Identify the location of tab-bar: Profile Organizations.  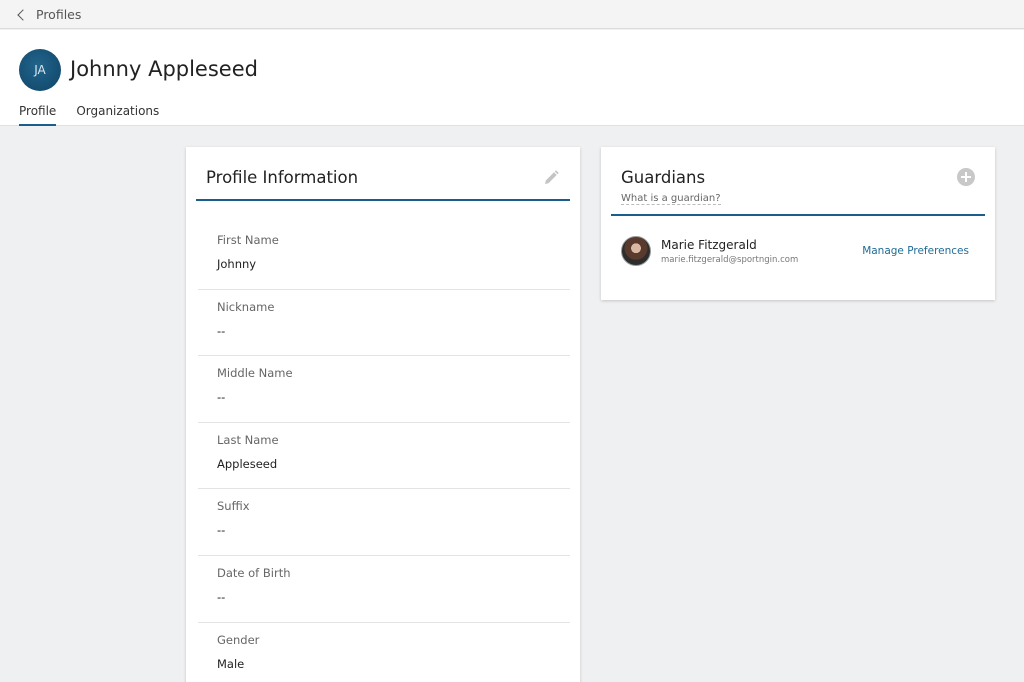
(89, 115).